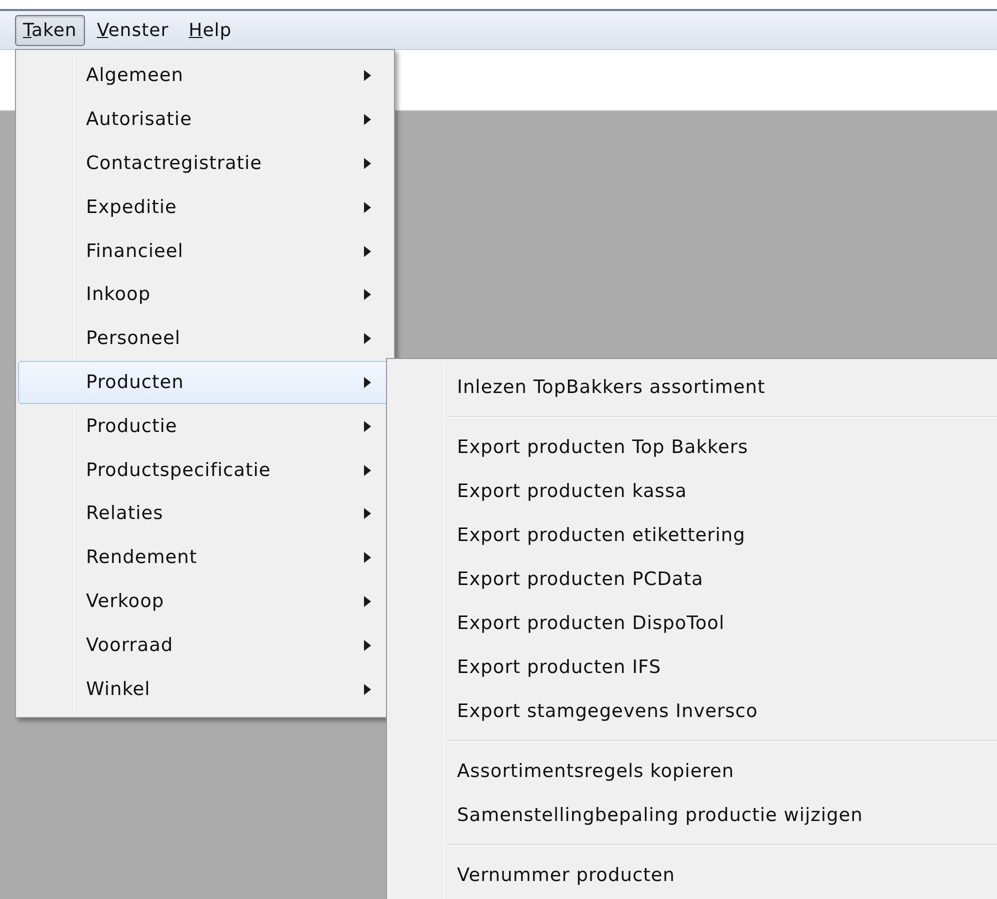 The width and height of the screenshot is (997, 899). I want to click on menu-item: Autorisatie, so click(205, 120).